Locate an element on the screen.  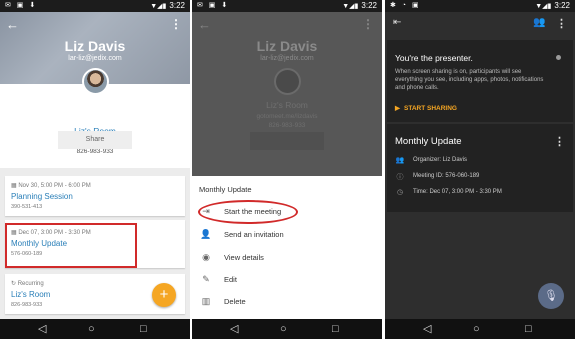
room-title: Liz's Room is located at coordinates (287, 105).